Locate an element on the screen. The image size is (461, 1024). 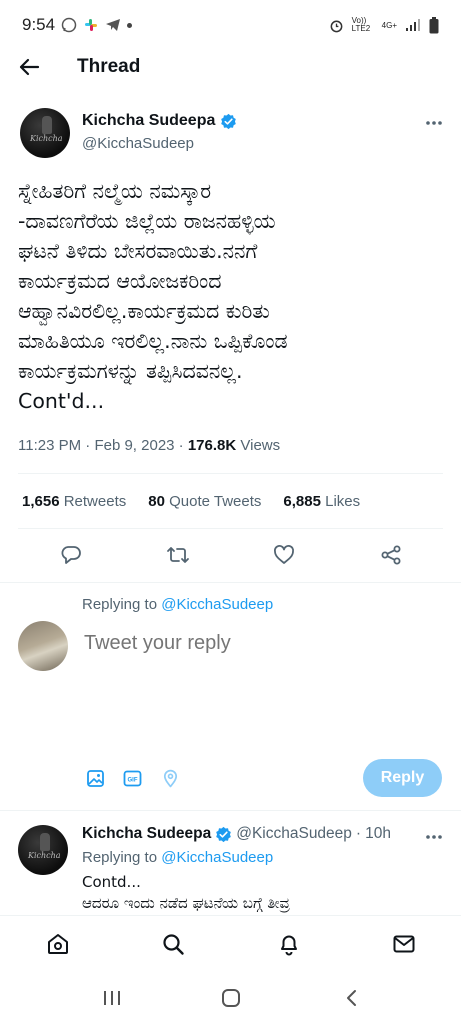
quotes-label: Quote Tweets is located at coordinates (215, 501).